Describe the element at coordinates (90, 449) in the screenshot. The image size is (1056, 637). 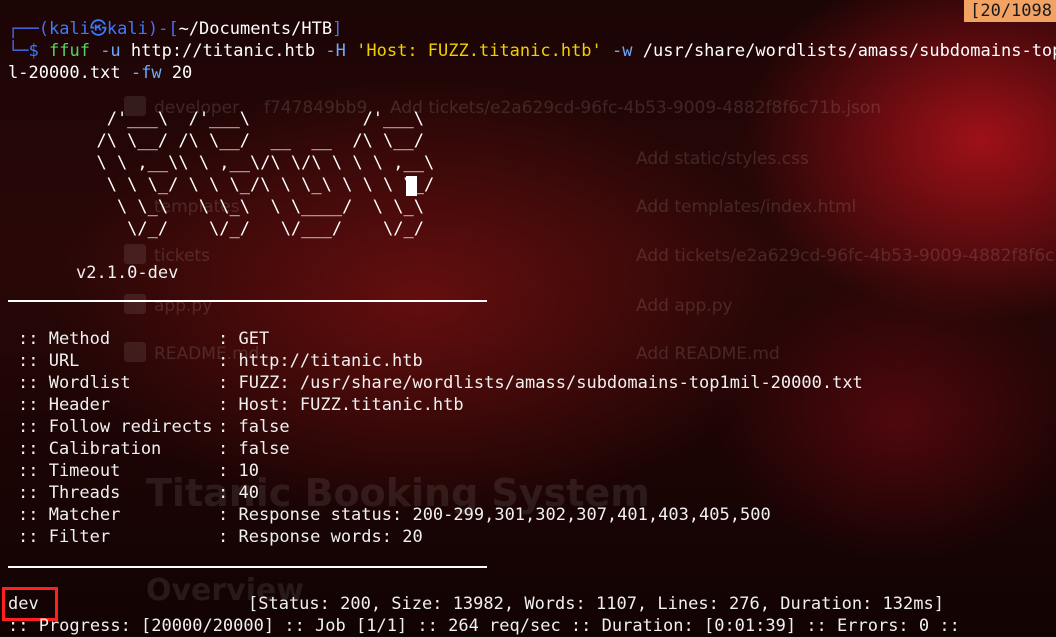
I see `config-label-calibration: :: Calibration` at that location.